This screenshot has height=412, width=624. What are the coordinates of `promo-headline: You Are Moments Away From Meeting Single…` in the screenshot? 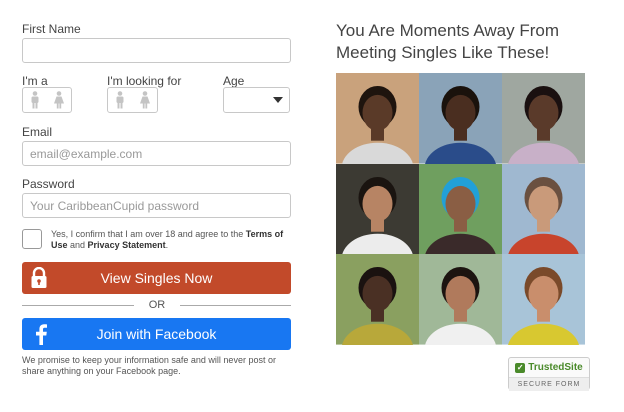 It's located at (447, 41).